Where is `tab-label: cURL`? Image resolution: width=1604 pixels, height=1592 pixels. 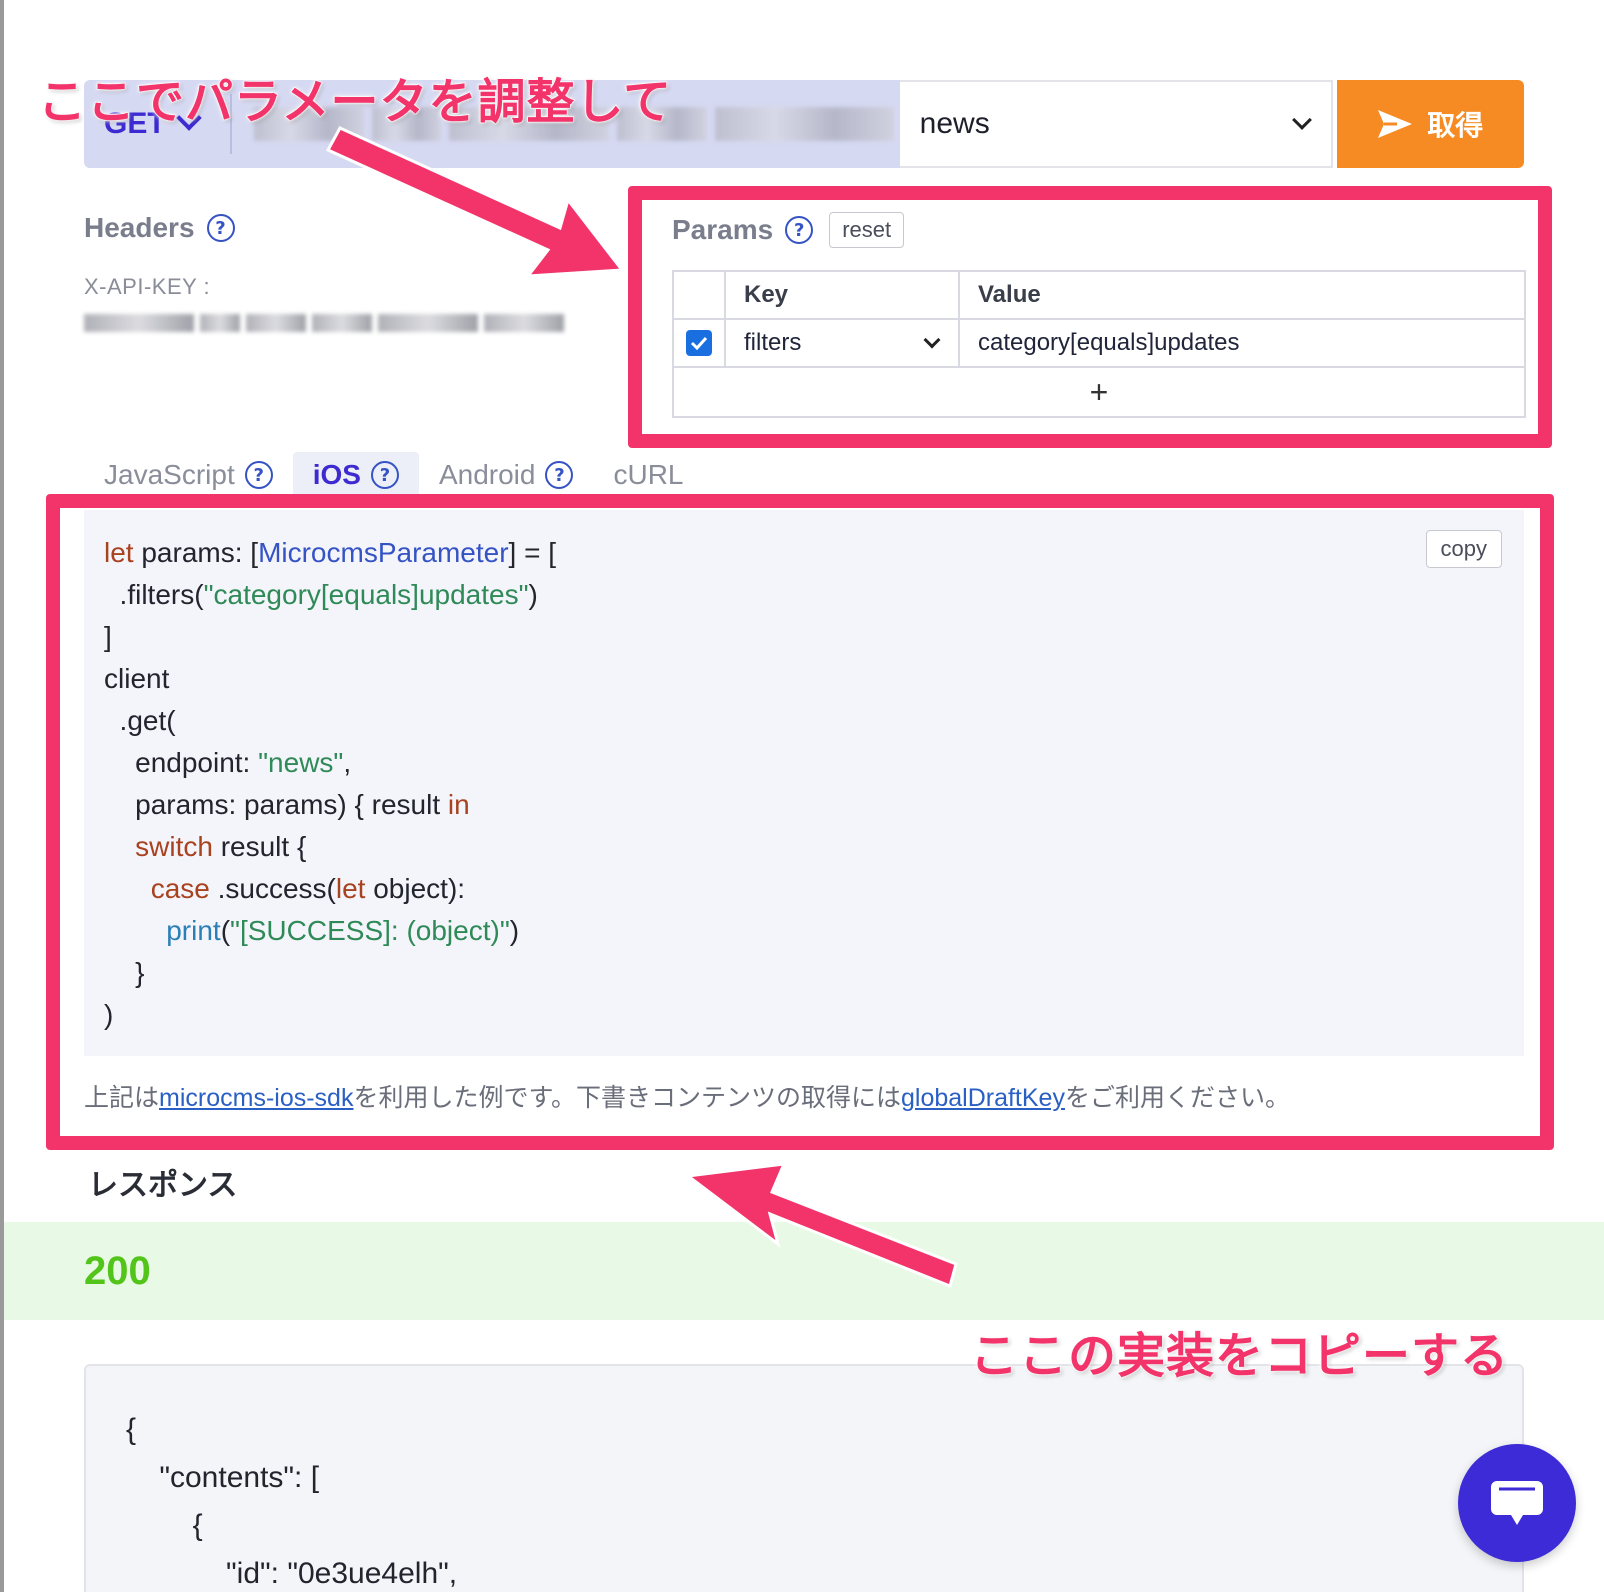 tab-label: cURL is located at coordinates (648, 474).